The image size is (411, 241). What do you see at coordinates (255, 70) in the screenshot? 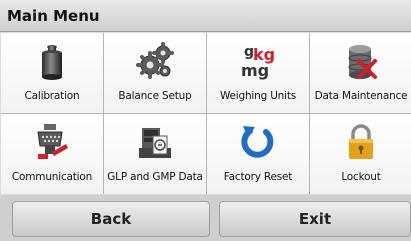
I see `units-icon-mg: mg` at bounding box center [255, 70].